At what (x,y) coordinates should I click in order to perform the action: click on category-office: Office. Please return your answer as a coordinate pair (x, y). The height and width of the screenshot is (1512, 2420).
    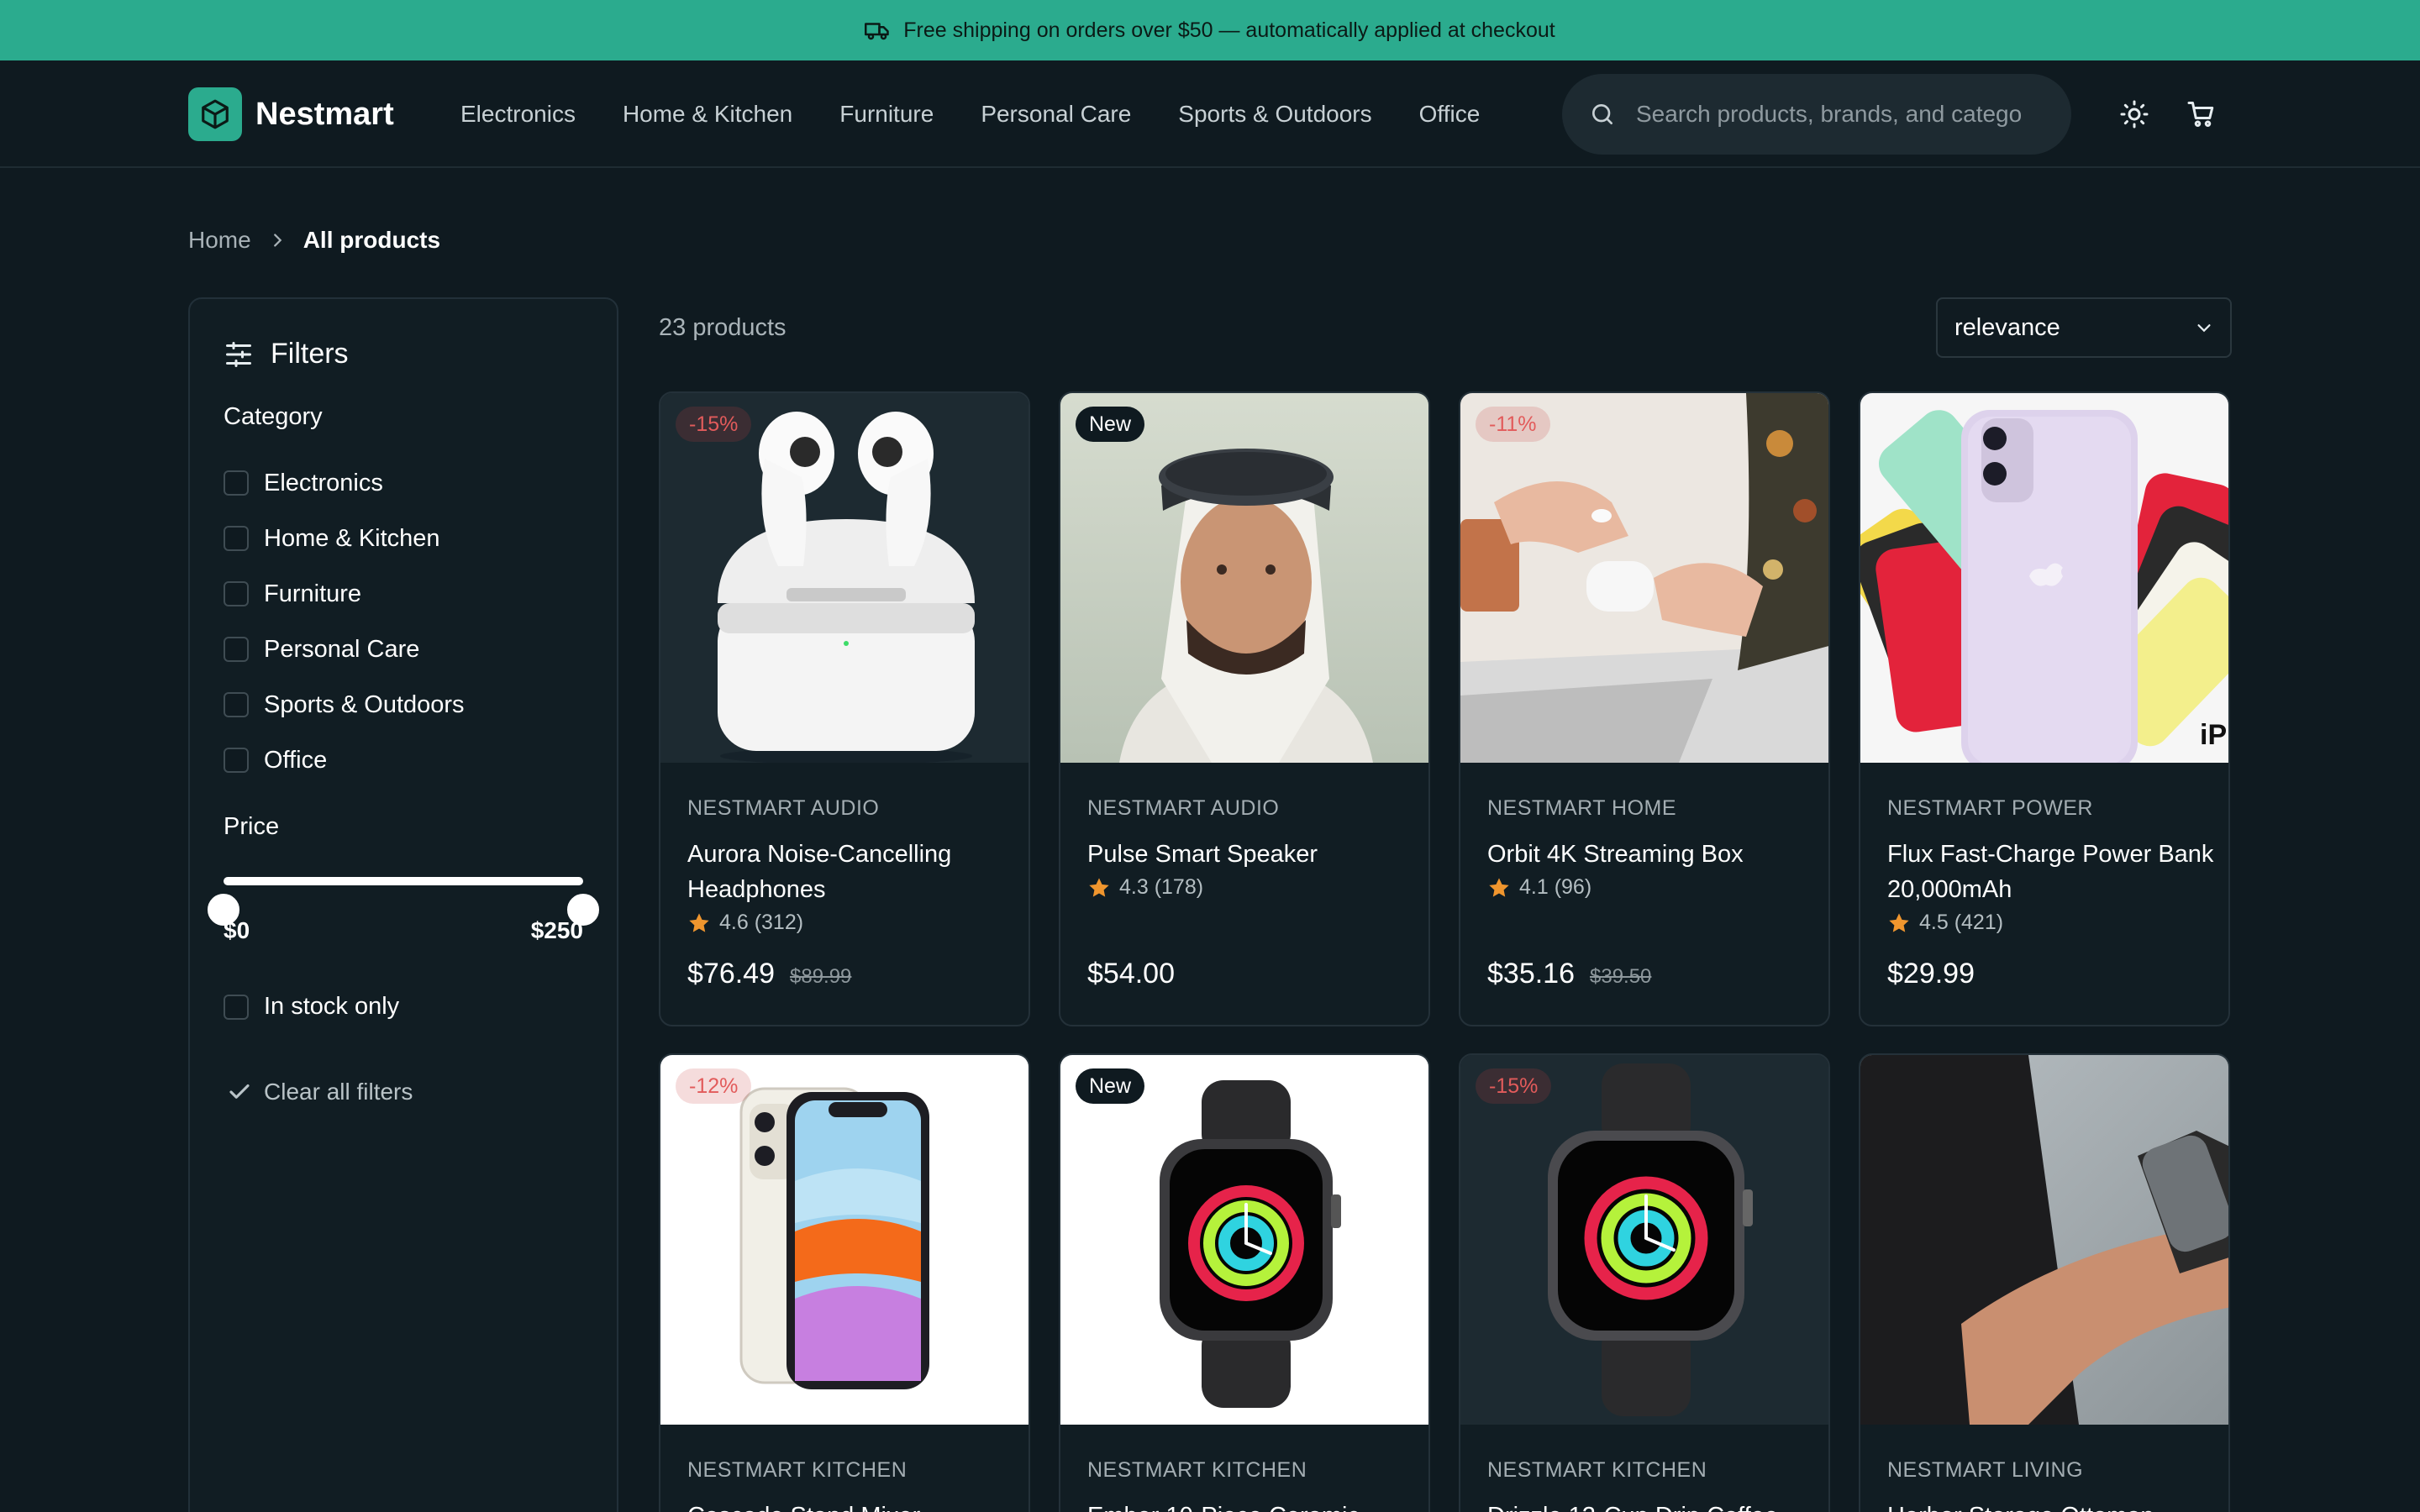
    Looking at the image, I should click on (344, 760).